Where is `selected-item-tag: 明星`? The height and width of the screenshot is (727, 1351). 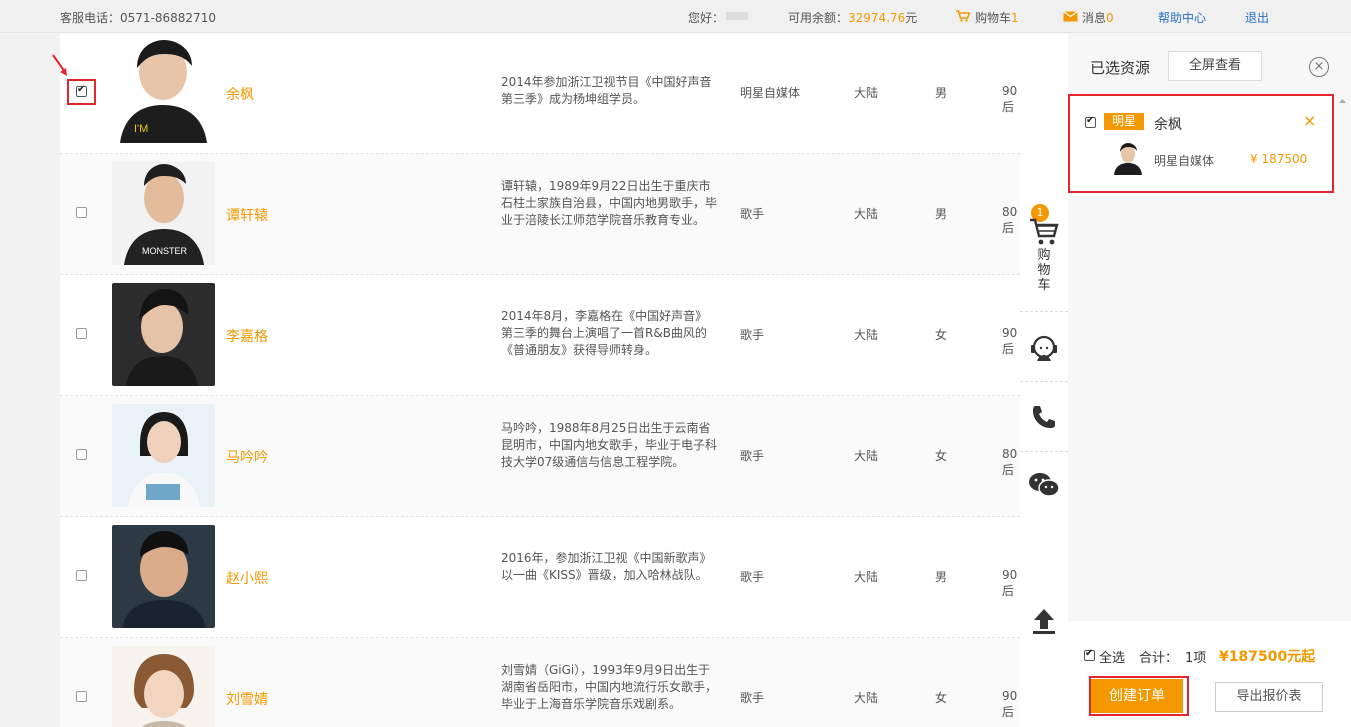 selected-item-tag: 明星 is located at coordinates (1124, 121).